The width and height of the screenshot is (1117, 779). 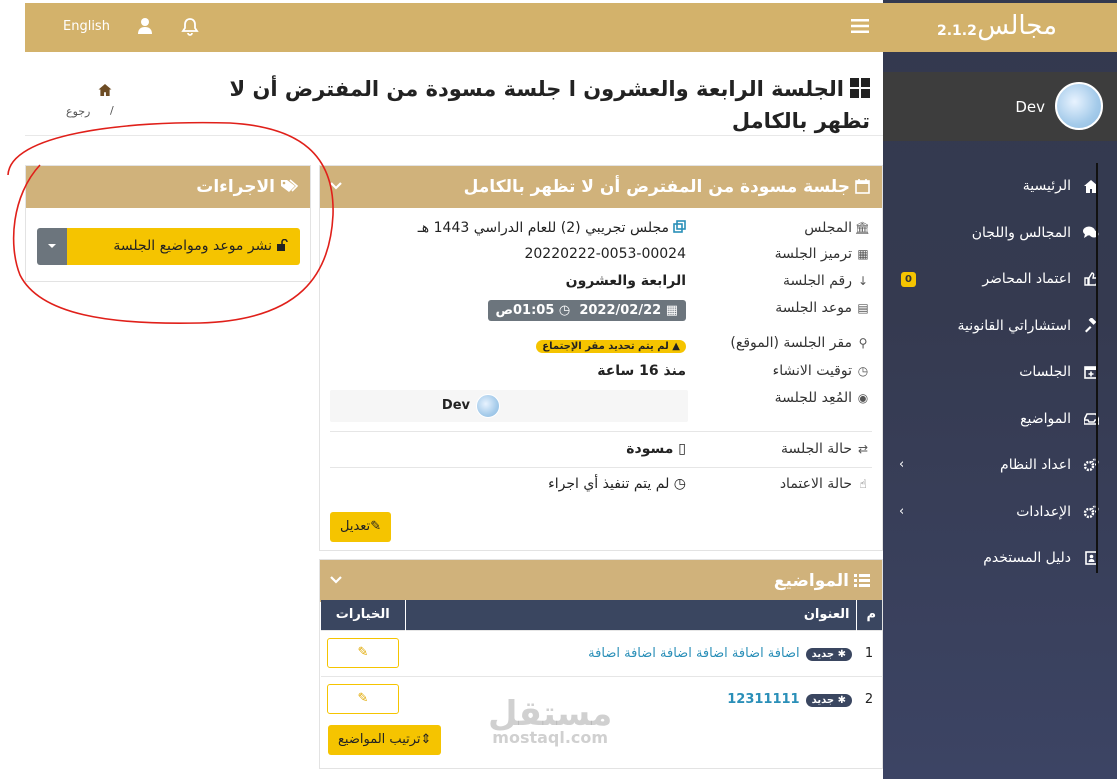 I want to click on user-panel: Dev, so click(x=1000, y=106).